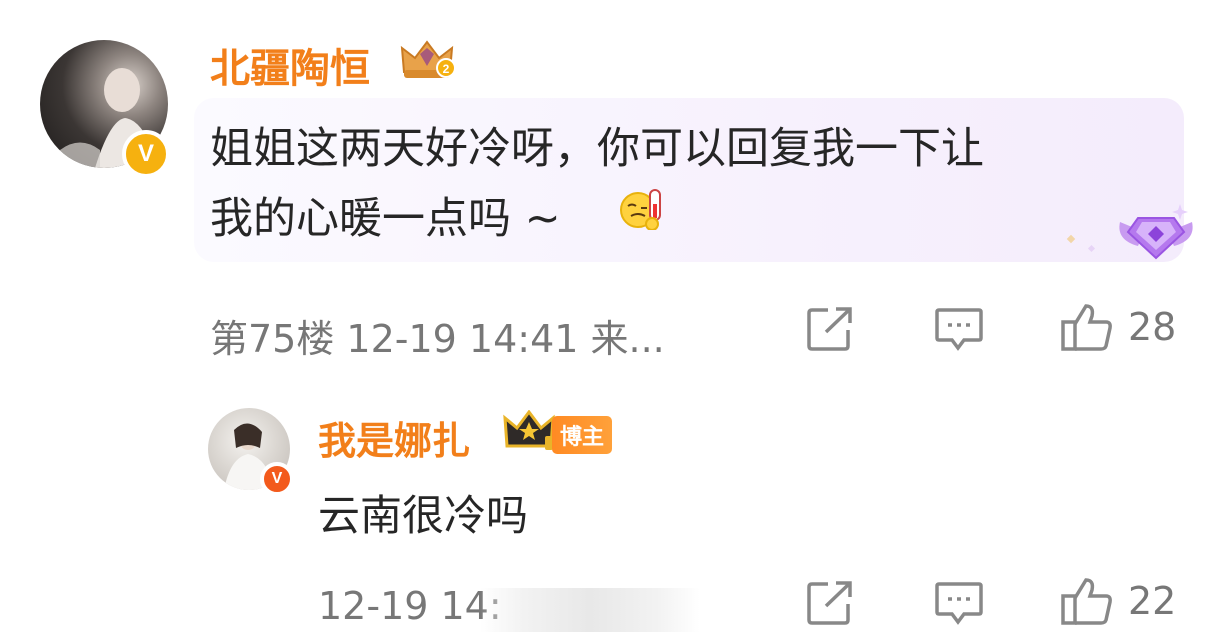 Image resolution: width=1224 pixels, height=640 pixels. What do you see at coordinates (643, 208) in the screenshot?
I see `cold-emoji-icon` at bounding box center [643, 208].